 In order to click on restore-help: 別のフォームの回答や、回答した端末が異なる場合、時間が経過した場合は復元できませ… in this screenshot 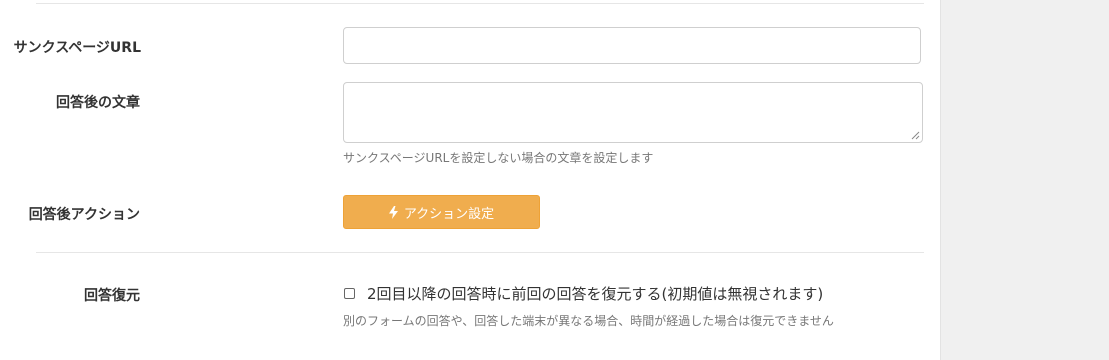, I will do `click(588, 321)`.